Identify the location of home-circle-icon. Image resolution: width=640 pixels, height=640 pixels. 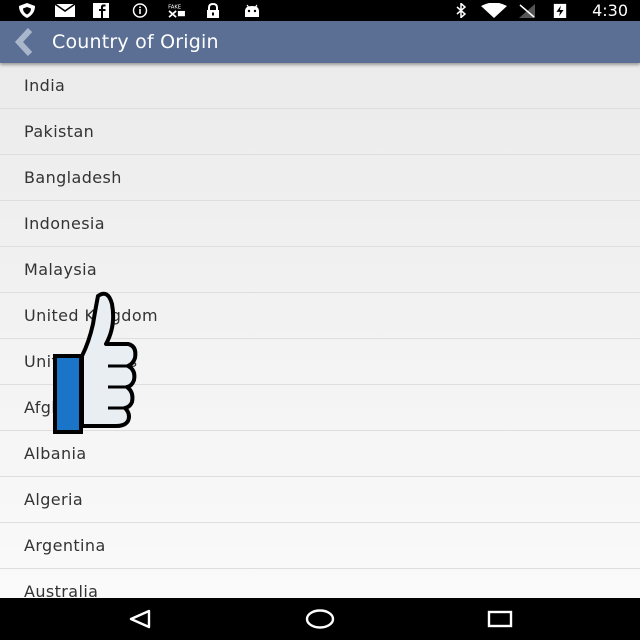
(320, 619).